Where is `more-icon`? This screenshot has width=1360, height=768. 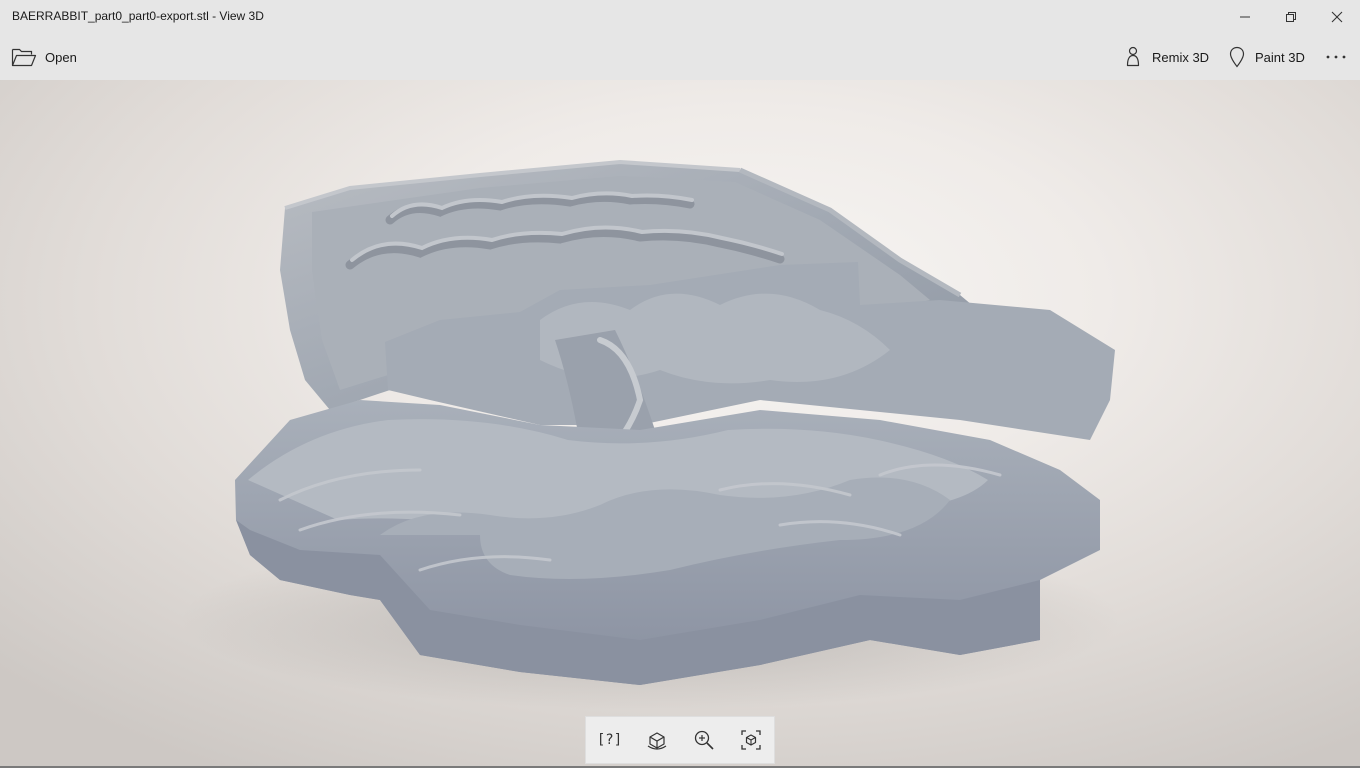
more-icon is located at coordinates (1336, 57).